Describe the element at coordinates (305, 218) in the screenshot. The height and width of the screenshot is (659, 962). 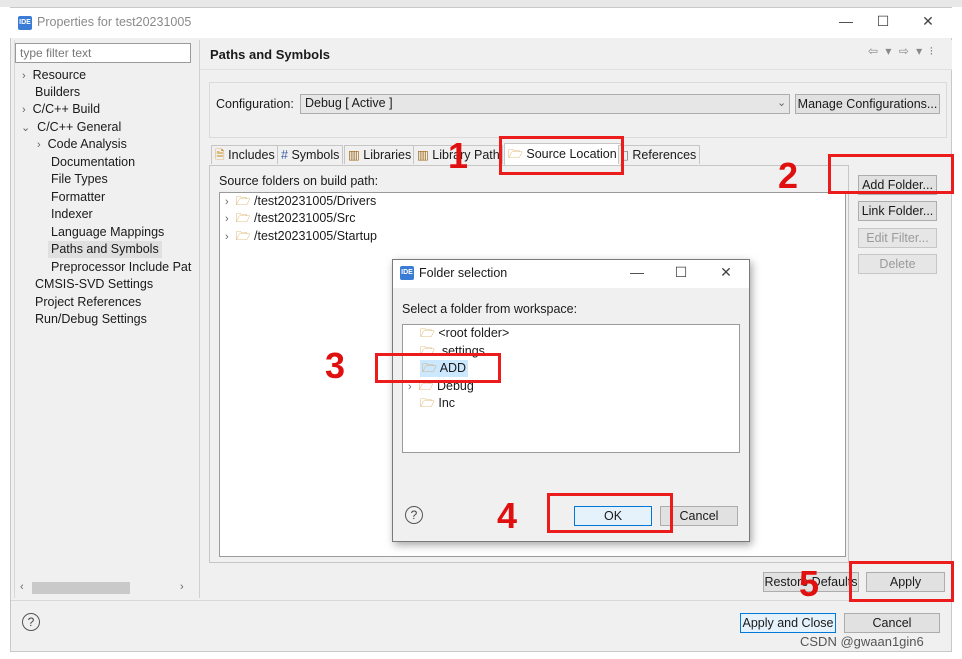
I see `folder-label: /test20231005/Src` at that location.